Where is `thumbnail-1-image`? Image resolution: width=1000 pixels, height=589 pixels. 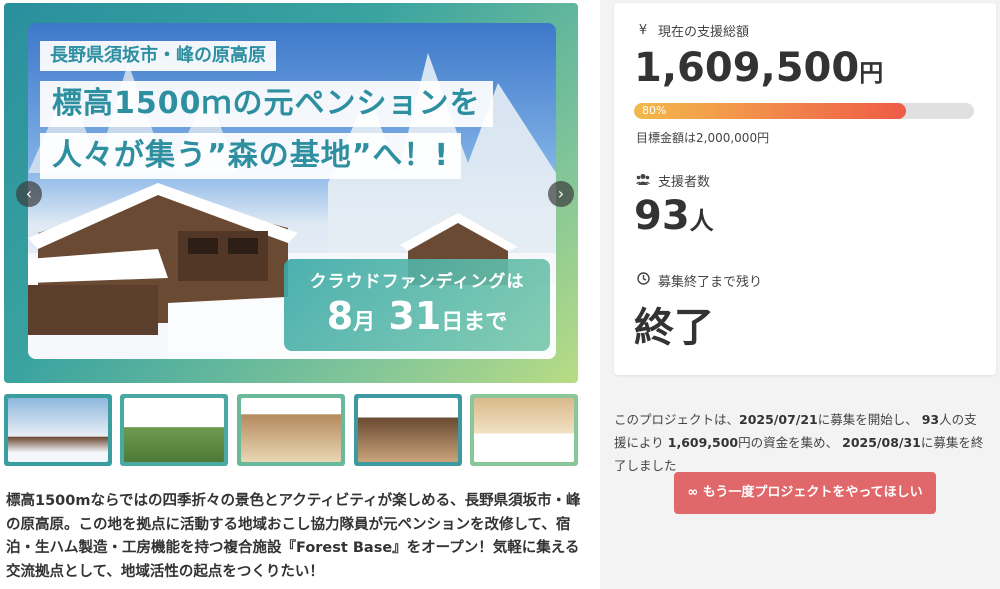 thumbnail-1-image is located at coordinates (58, 430).